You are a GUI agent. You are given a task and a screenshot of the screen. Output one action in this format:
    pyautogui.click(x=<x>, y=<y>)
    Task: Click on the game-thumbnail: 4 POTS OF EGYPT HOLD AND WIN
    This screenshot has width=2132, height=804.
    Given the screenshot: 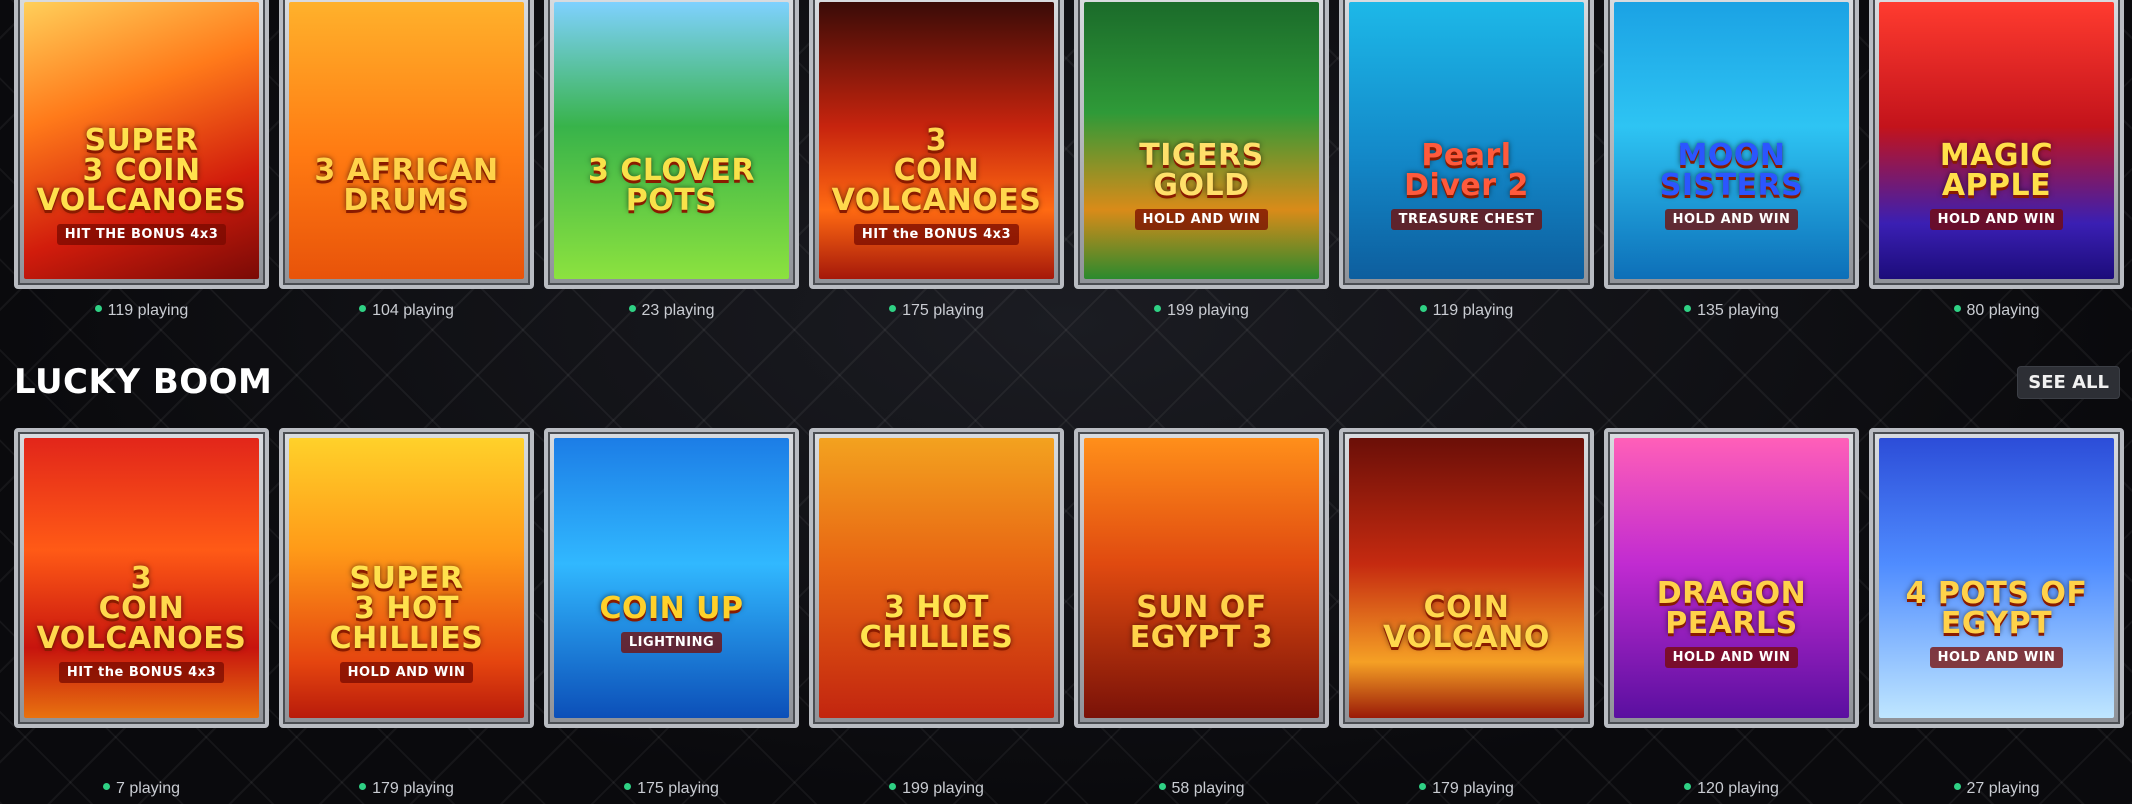 What is the action you would take?
    pyautogui.click(x=1996, y=578)
    